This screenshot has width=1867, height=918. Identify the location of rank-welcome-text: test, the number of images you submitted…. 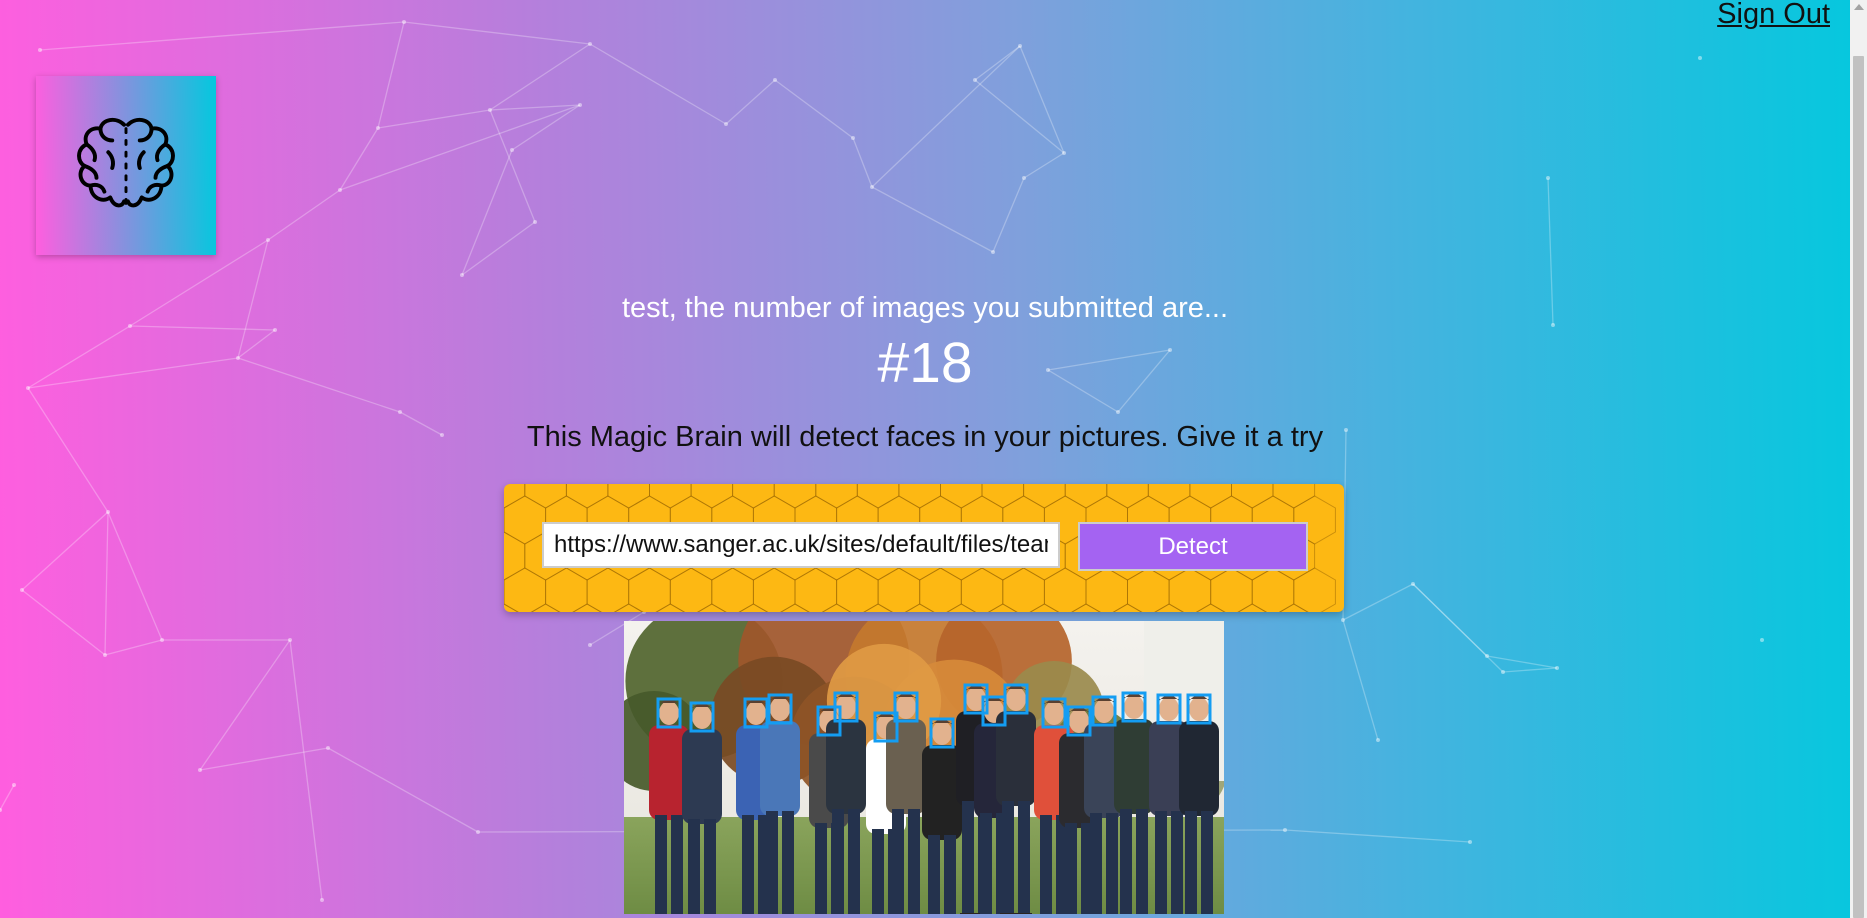
(925, 308).